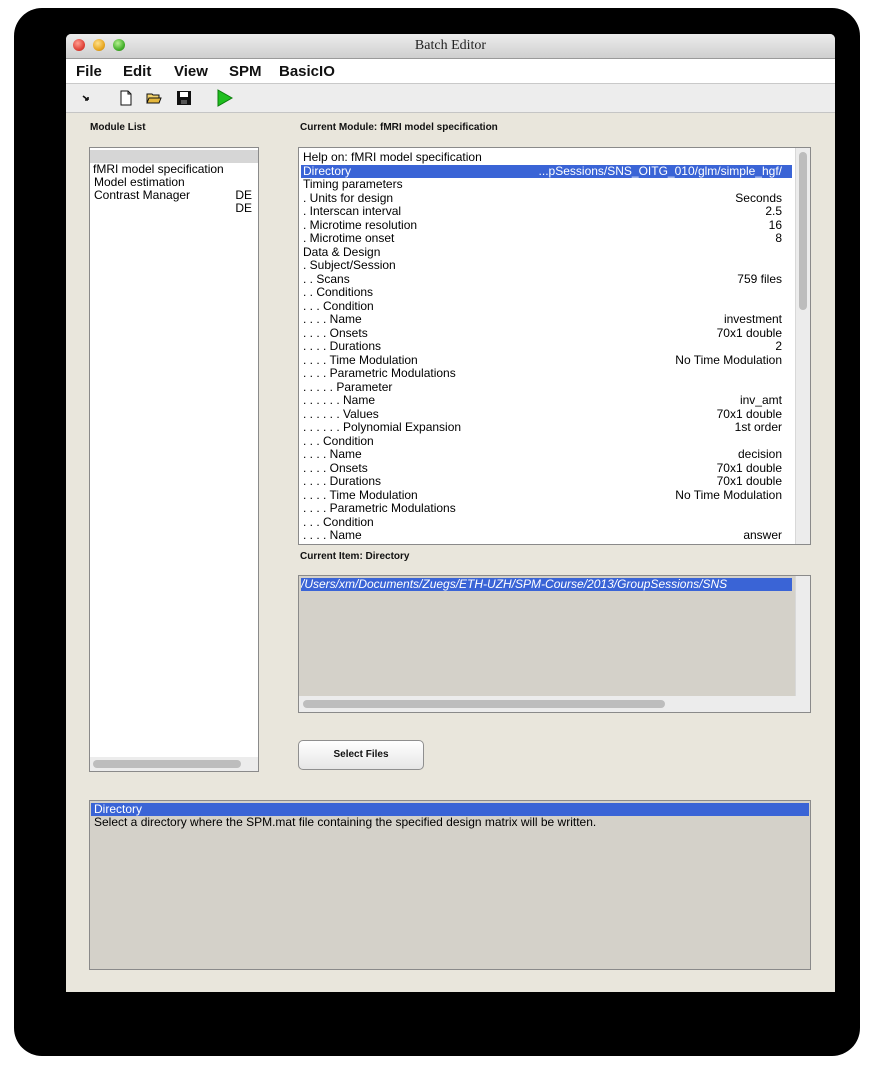  What do you see at coordinates (547, 238) in the screenshot?
I see `current-module-row: . Microtime onset 8` at bounding box center [547, 238].